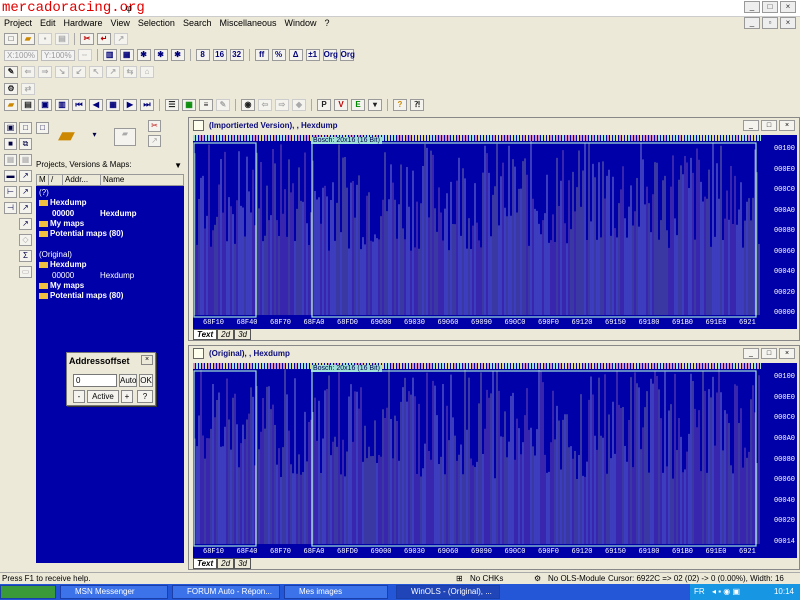 The height and width of the screenshot is (600, 800). What do you see at coordinates (114, 592) in the screenshot?
I see `task-msn: MSN Messenger` at bounding box center [114, 592].